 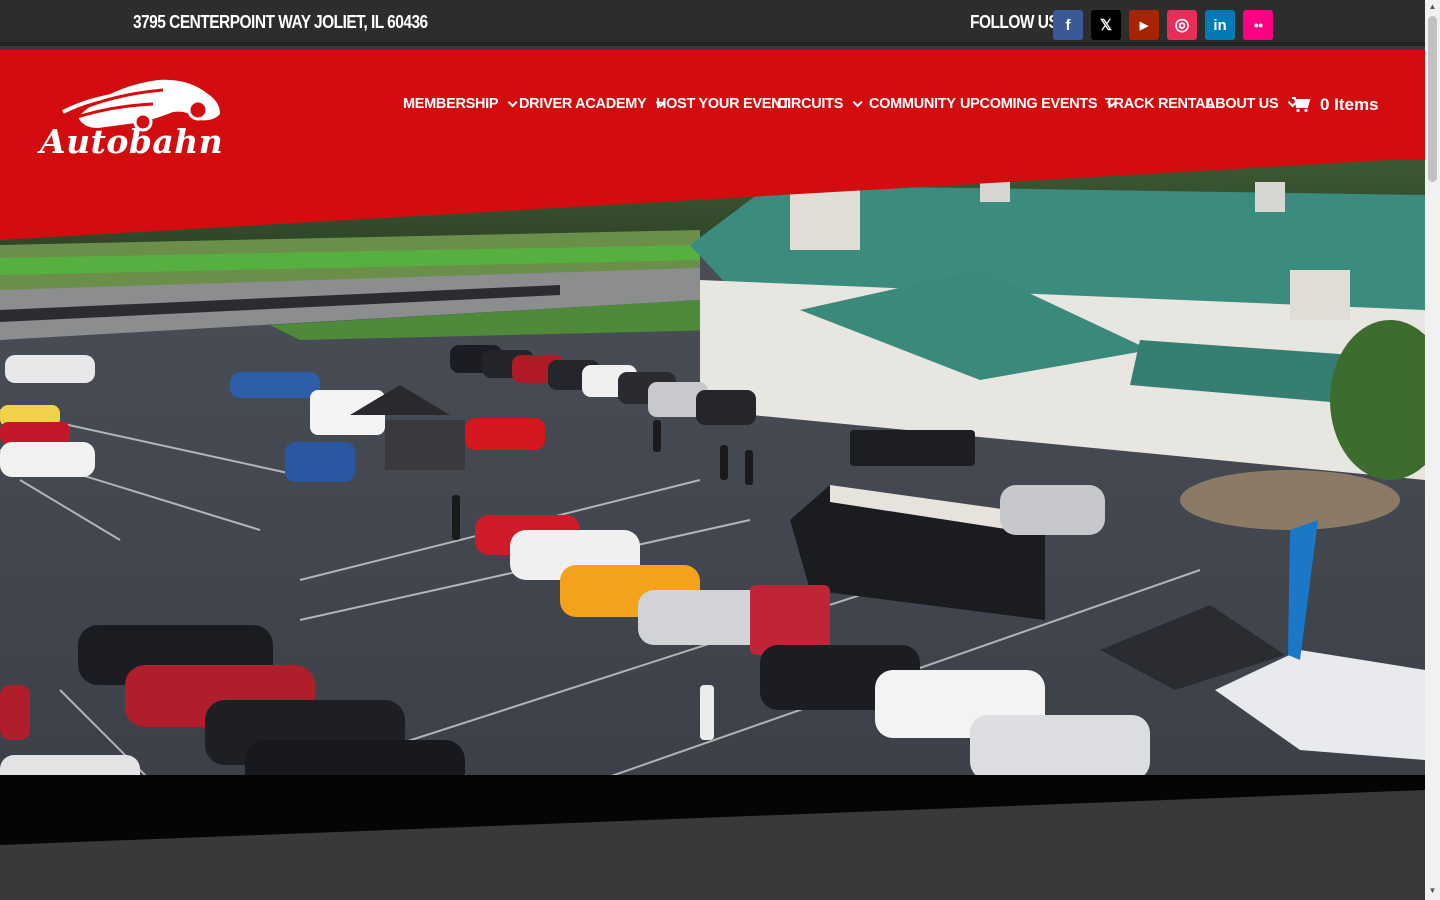 I want to click on follow-us-label: FOLLOW US:, so click(x=1016, y=22).